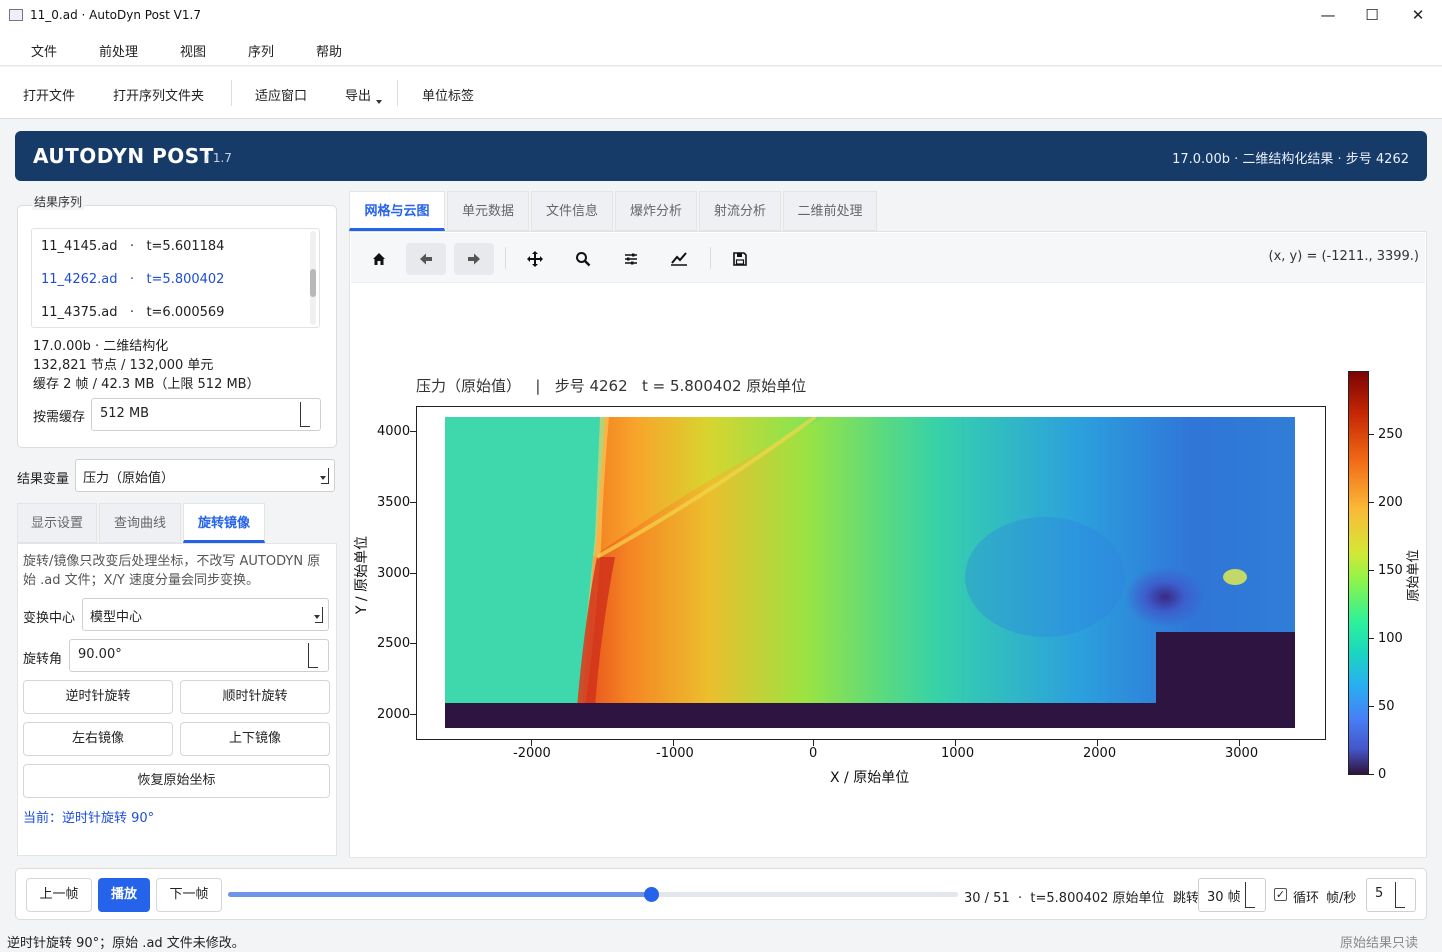 Image resolution: width=1442 pixels, height=952 pixels. What do you see at coordinates (1378, 943) in the screenshot?
I see `status-readonly: 原始结果只读` at bounding box center [1378, 943].